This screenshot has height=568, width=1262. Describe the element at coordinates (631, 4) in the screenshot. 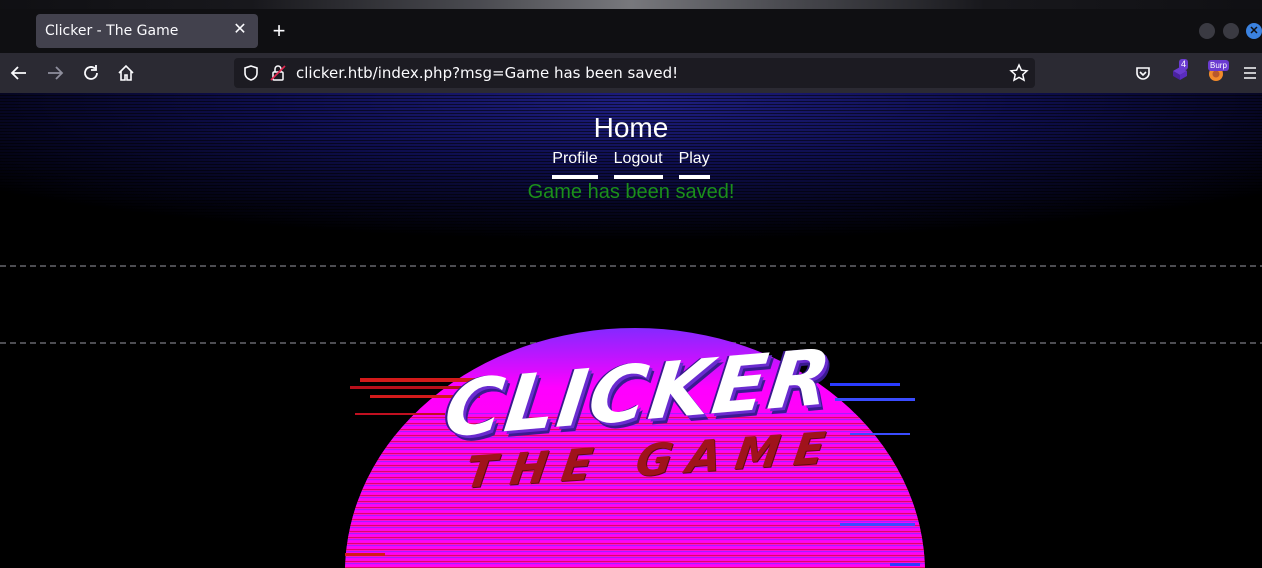

I see `titlebar-background` at that location.